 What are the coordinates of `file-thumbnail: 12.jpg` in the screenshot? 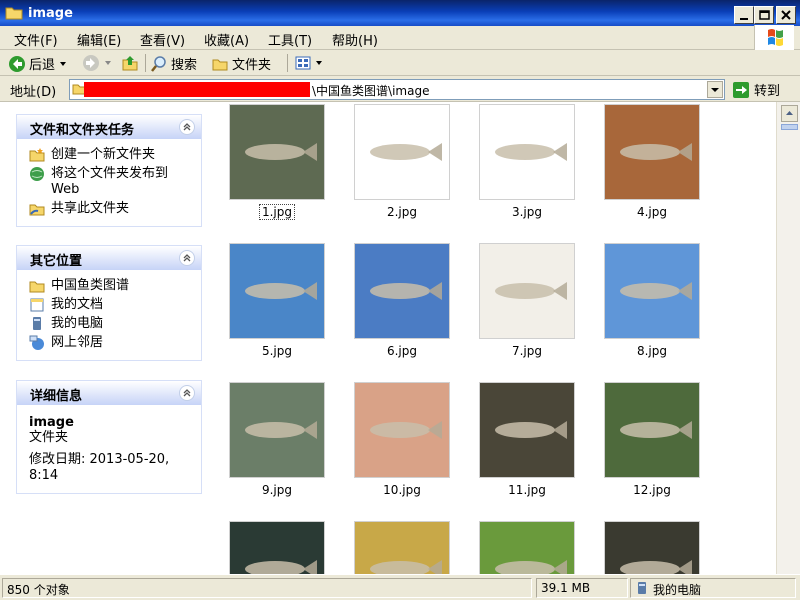 It's located at (652, 439).